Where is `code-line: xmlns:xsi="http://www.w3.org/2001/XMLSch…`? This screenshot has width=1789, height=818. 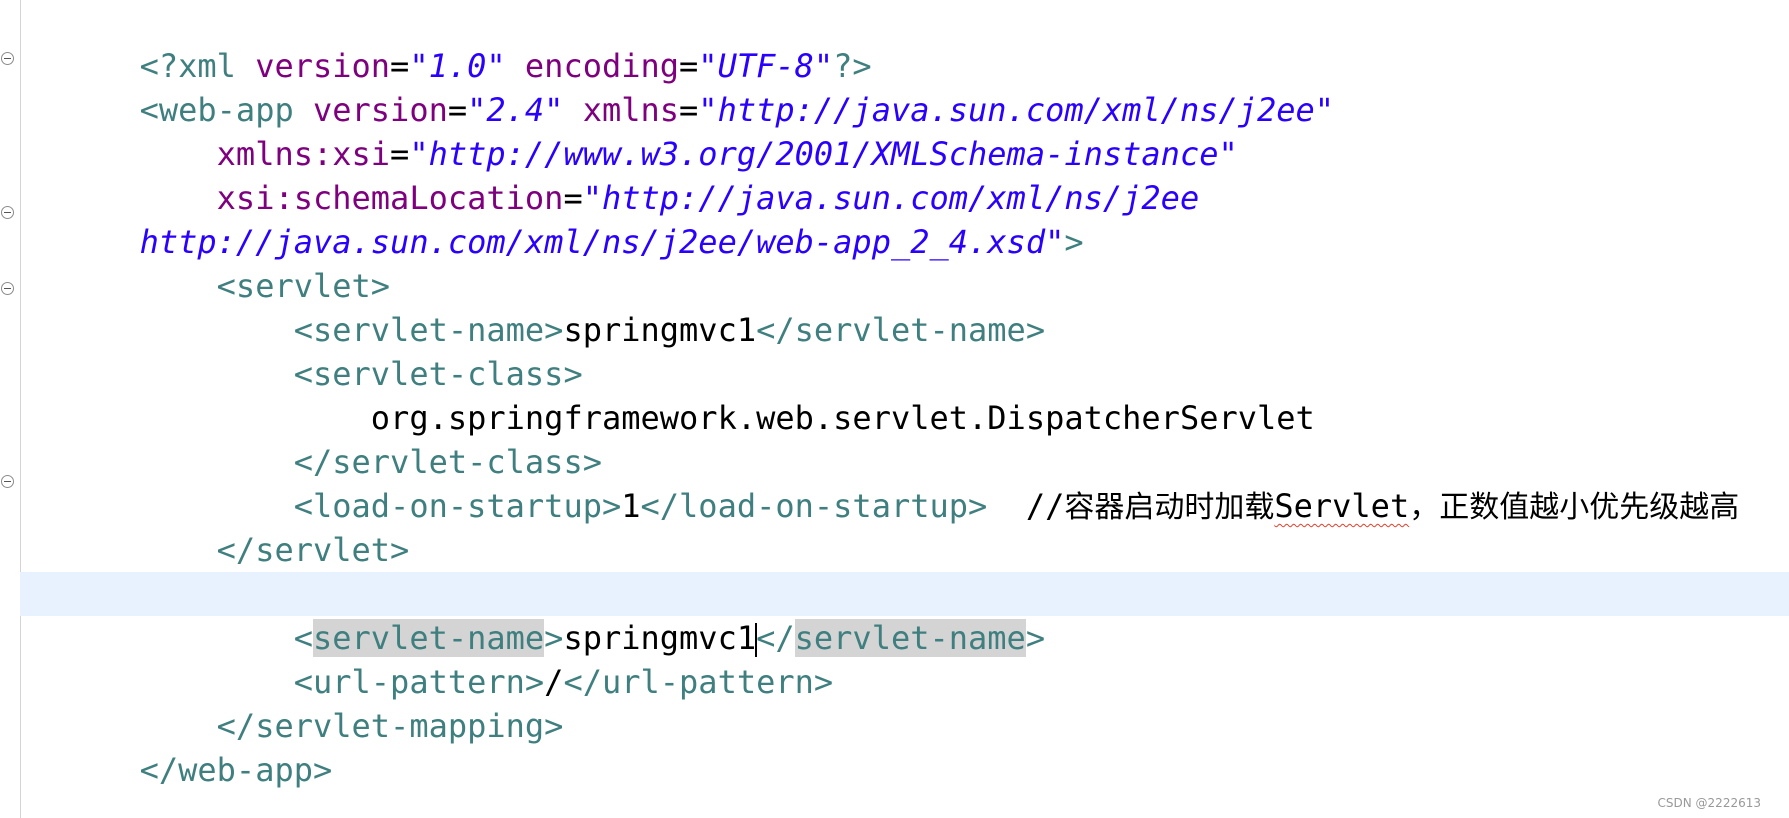 code-line: xmlns:xsi="http://www.w3.org/2001/XMLSch… is located at coordinates (906, 130).